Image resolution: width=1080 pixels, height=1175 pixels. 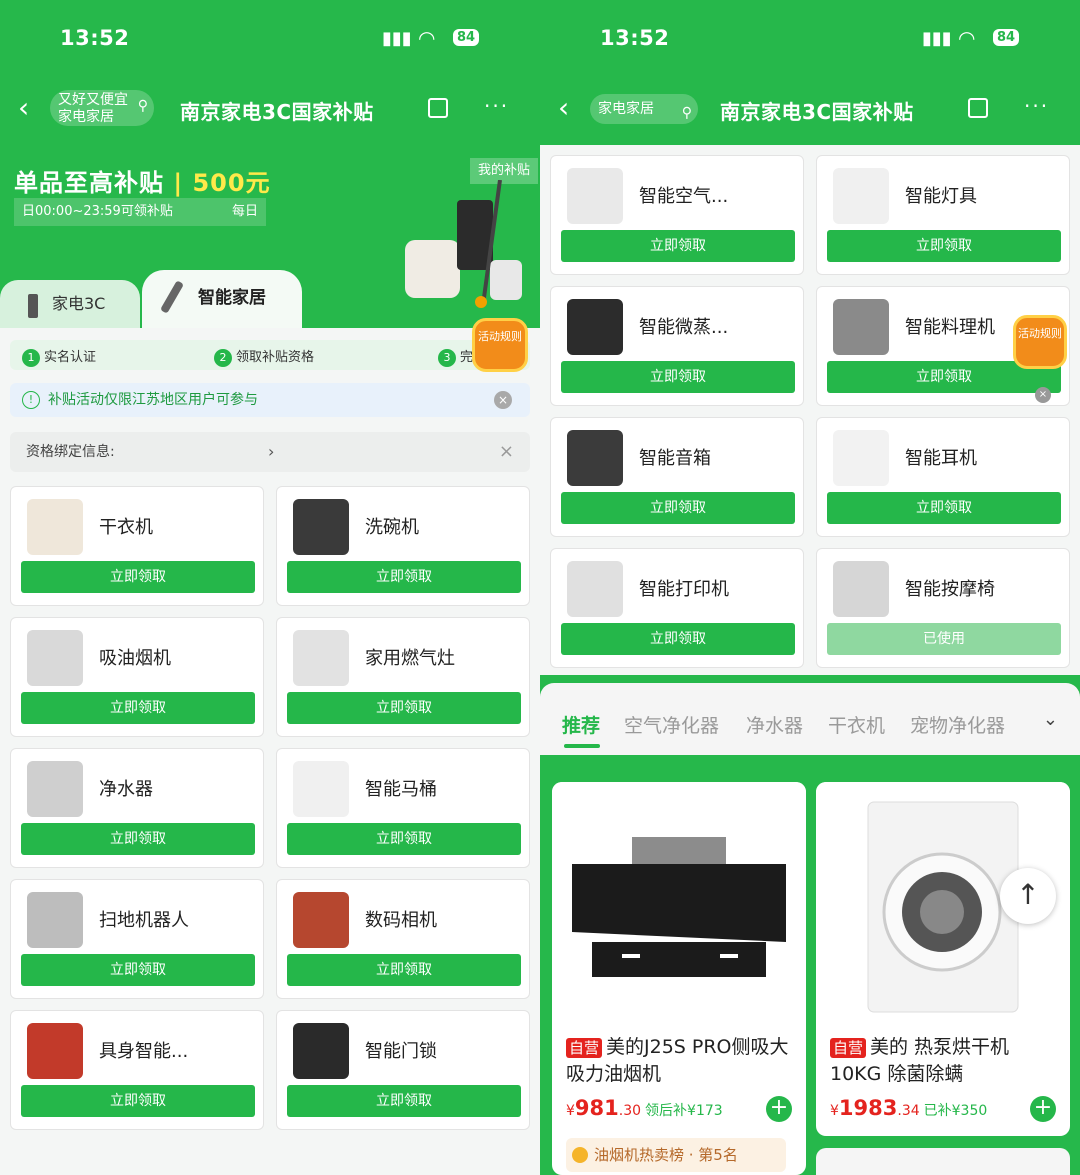 I want to click on price-decimal: .30, so click(x=630, y=1111).